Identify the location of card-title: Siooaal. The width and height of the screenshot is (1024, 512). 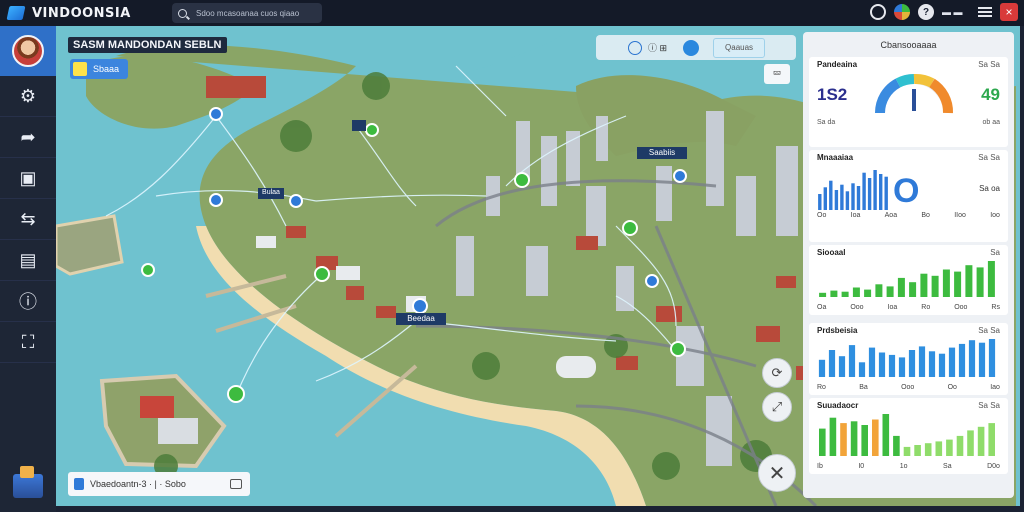
(831, 252).